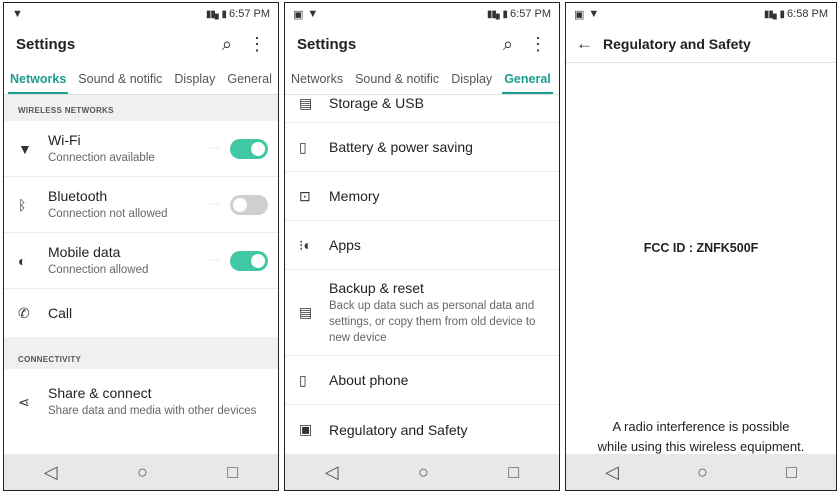  I want to click on back-arrow-icon: ←, so click(584, 44).